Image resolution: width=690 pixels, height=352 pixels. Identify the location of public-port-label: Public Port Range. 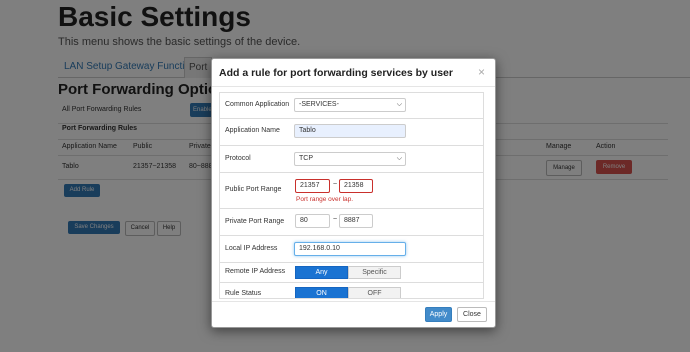
(253, 189).